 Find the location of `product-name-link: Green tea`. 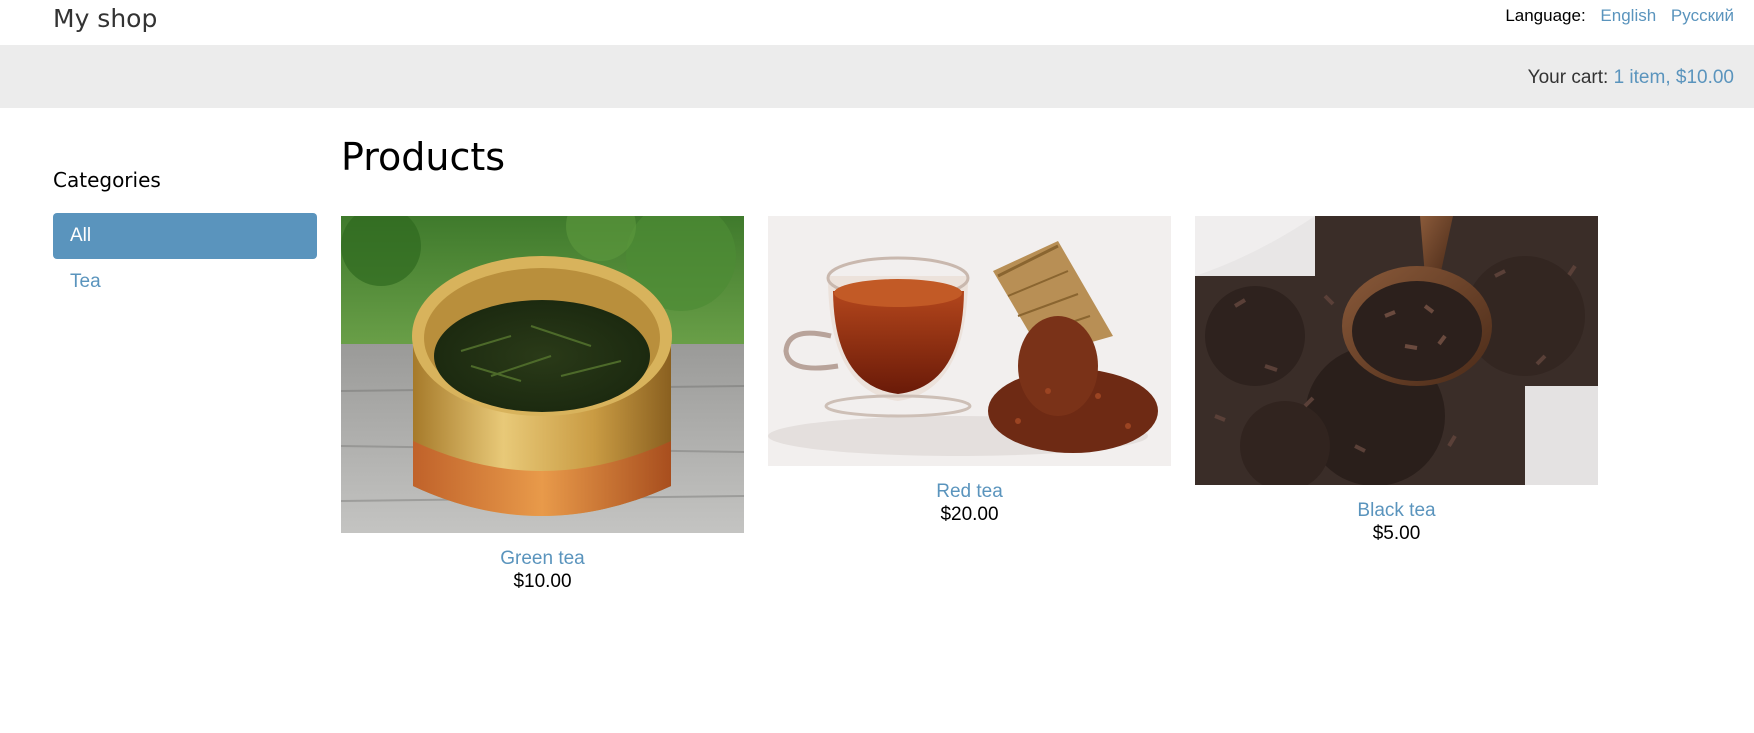

product-name-link: Green tea is located at coordinates (542, 558).